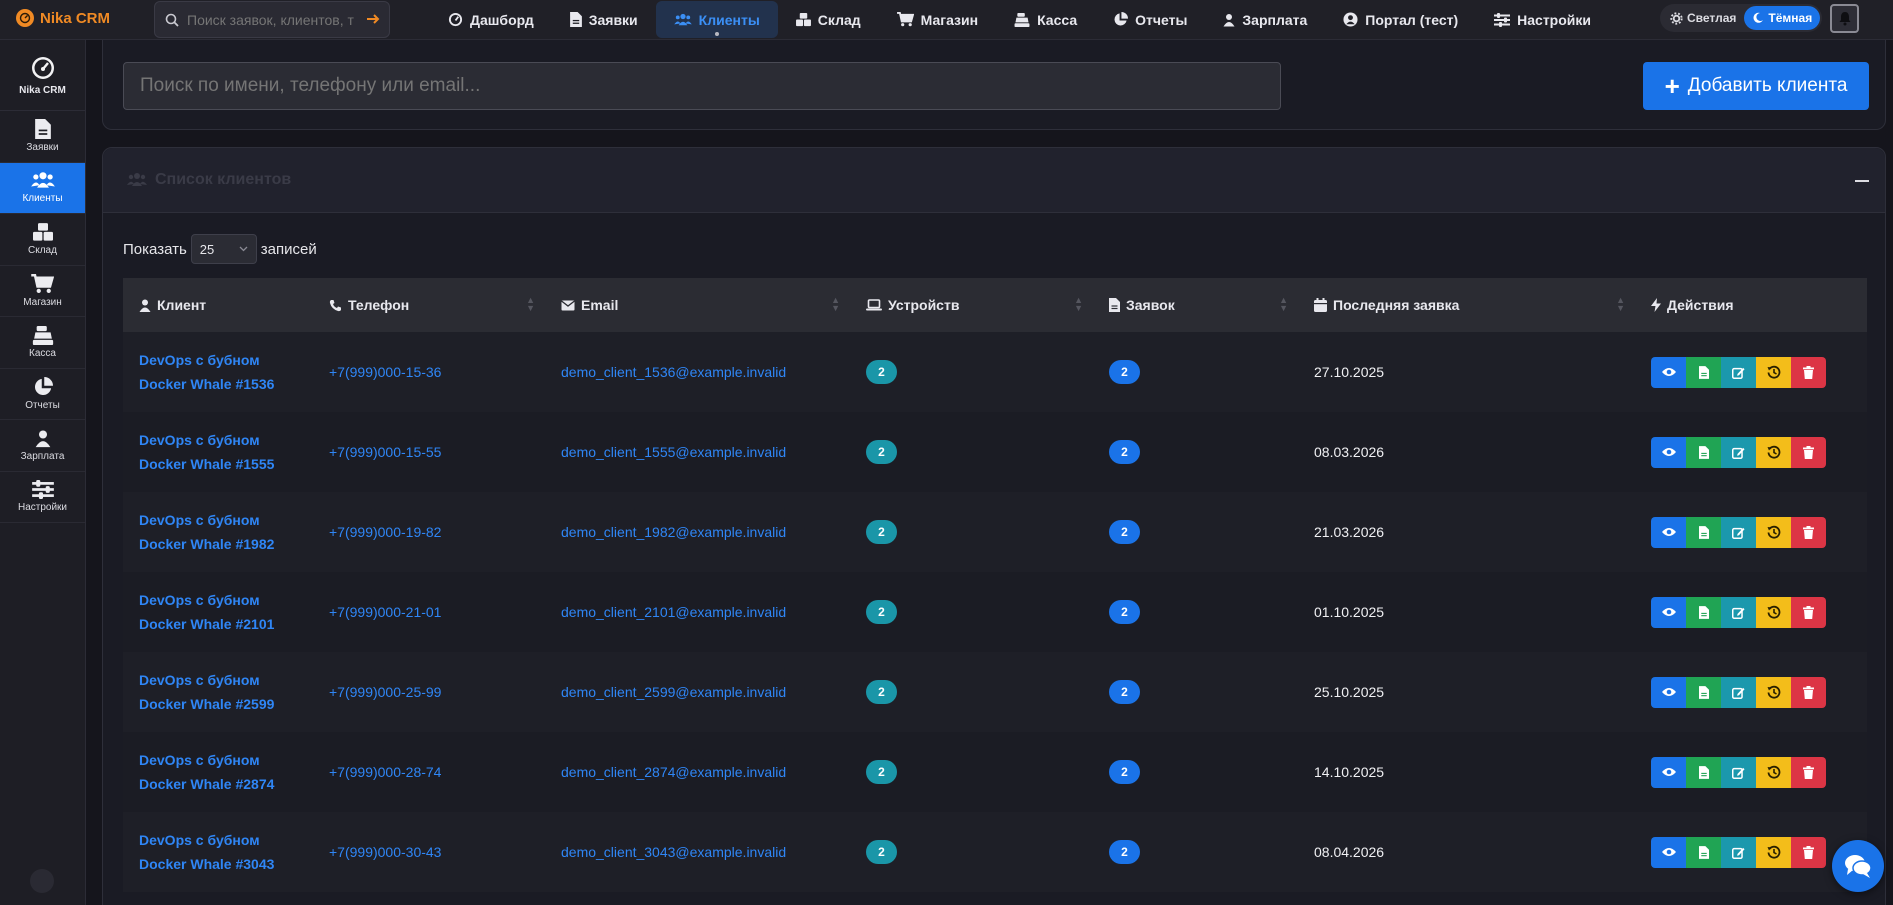  Describe the element at coordinates (42, 291) in the screenshot. I see `sidebar-item-3: Магазин` at that location.